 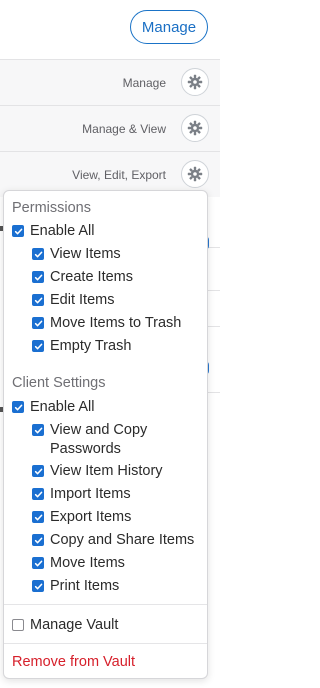 I want to click on checkbox-label: Create Items, so click(x=91, y=277).